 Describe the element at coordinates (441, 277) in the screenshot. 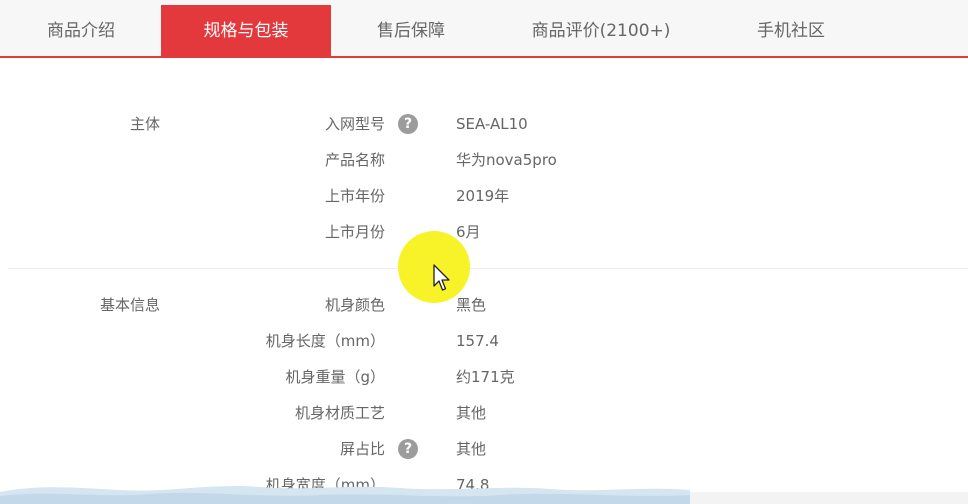

I see `mouse-pointer-icon` at that location.